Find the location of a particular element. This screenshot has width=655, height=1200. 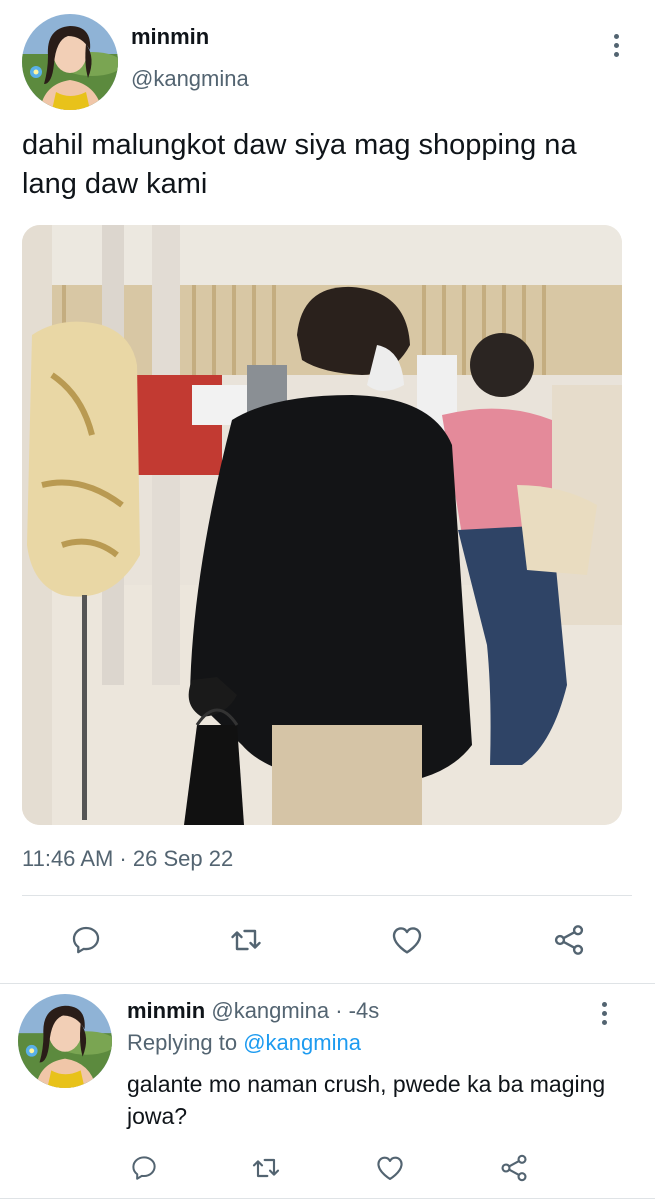

user-handle: @kangmina is located at coordinates (190, 79).